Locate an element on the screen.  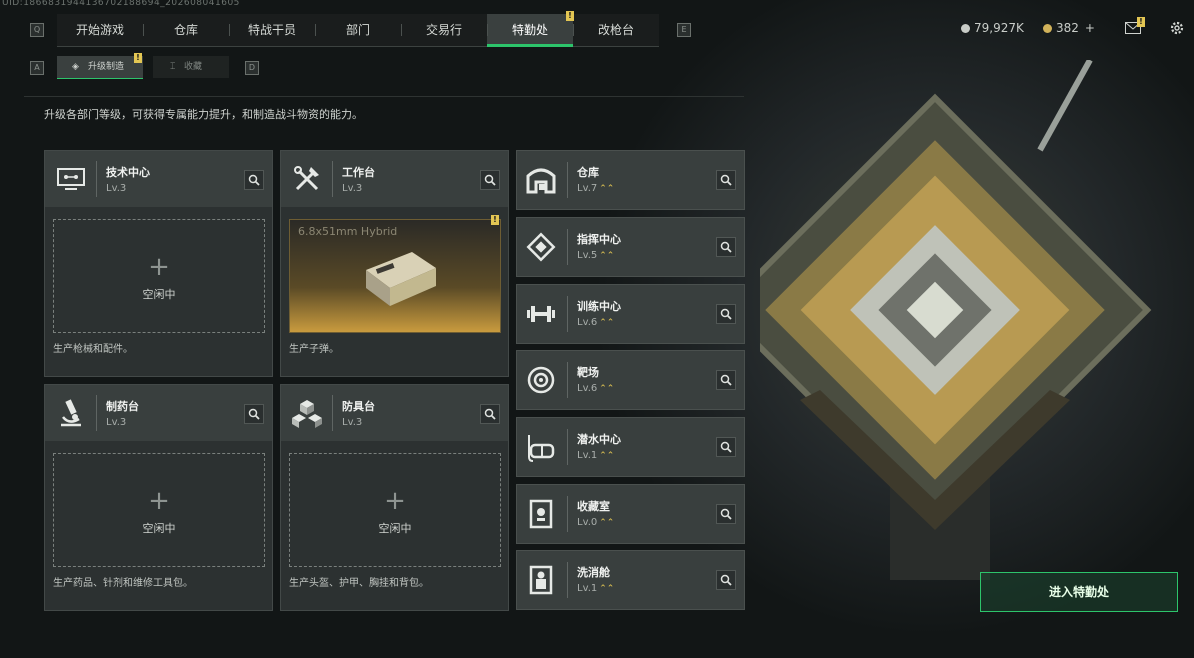
next-subtab-key: D is located at coordinates (252, 68).